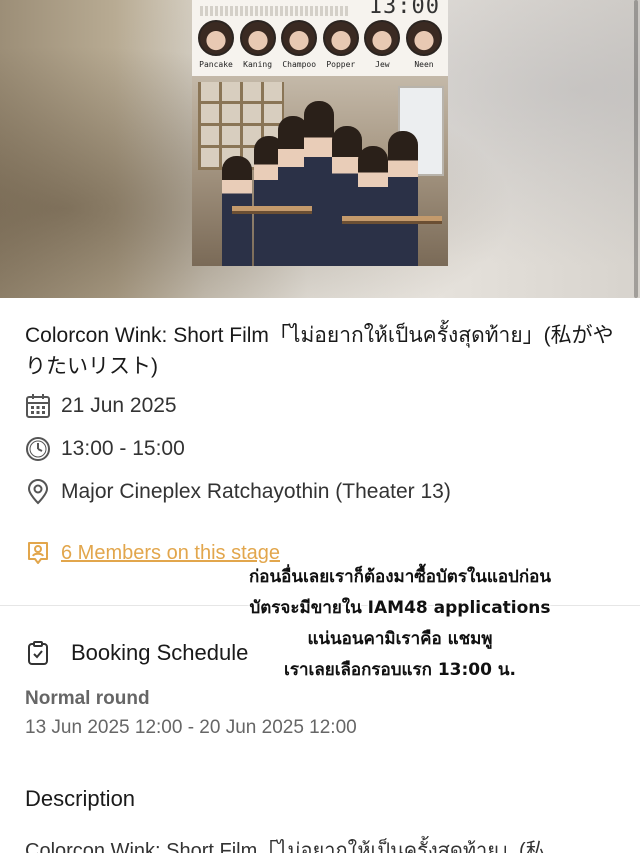 The image size is (640, 853). Describe the element at coordinates (123, 448) in the screenshot. I see `event-time: 13:00 - 15:00` at that location.